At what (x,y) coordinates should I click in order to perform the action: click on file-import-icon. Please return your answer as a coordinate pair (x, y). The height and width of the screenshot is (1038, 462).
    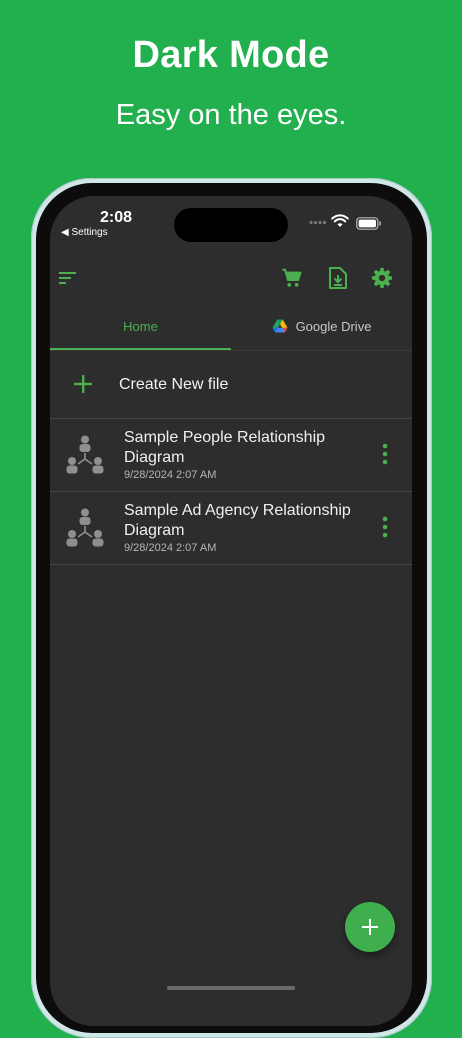
    Looking at the image, I should click on (338, 278).